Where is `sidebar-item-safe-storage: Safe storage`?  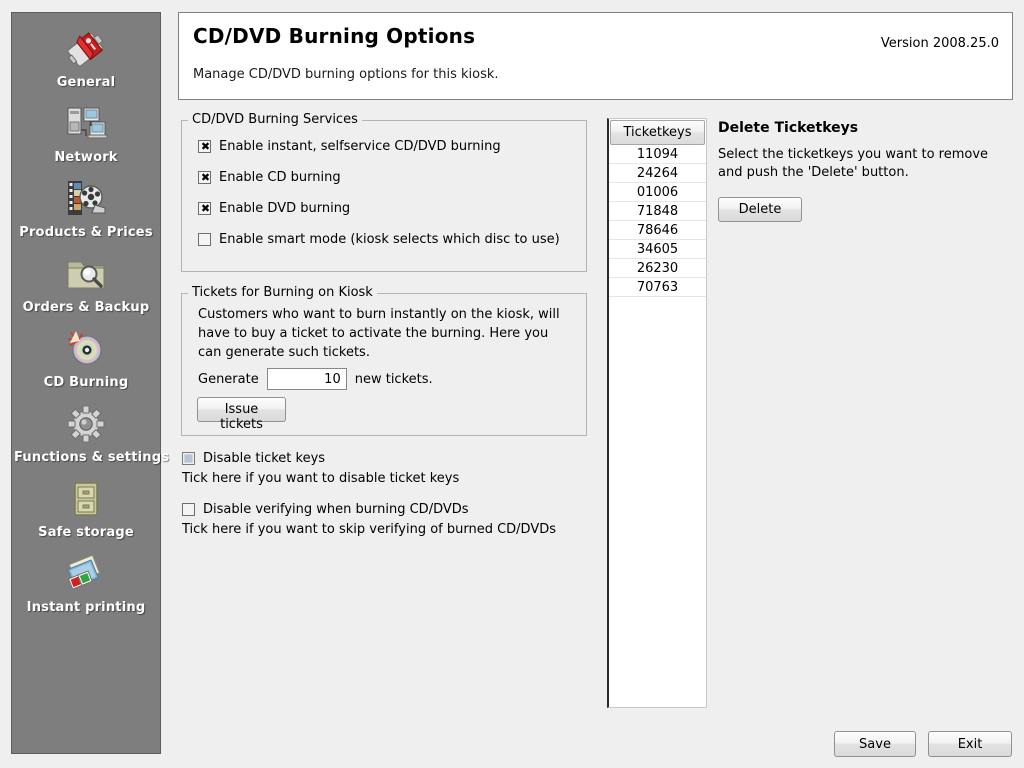 sidebar-item-safe-storage: Safe storage is located at coordinates (86, 506).